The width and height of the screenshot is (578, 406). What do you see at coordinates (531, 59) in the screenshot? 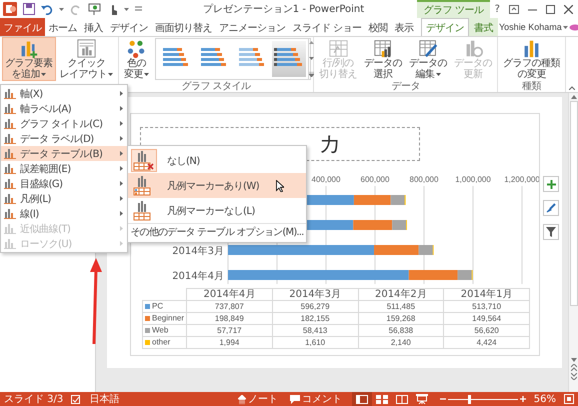
I see `ribbon-button: グラフの種類 の変更` at bounding box center [531, 59].